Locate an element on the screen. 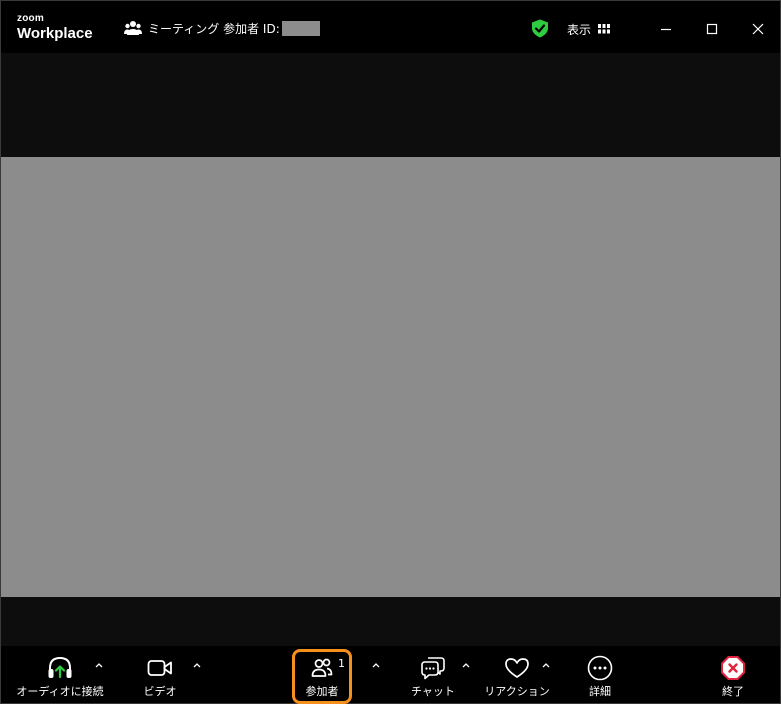  maximize-button is located at coordinates (712, 29).